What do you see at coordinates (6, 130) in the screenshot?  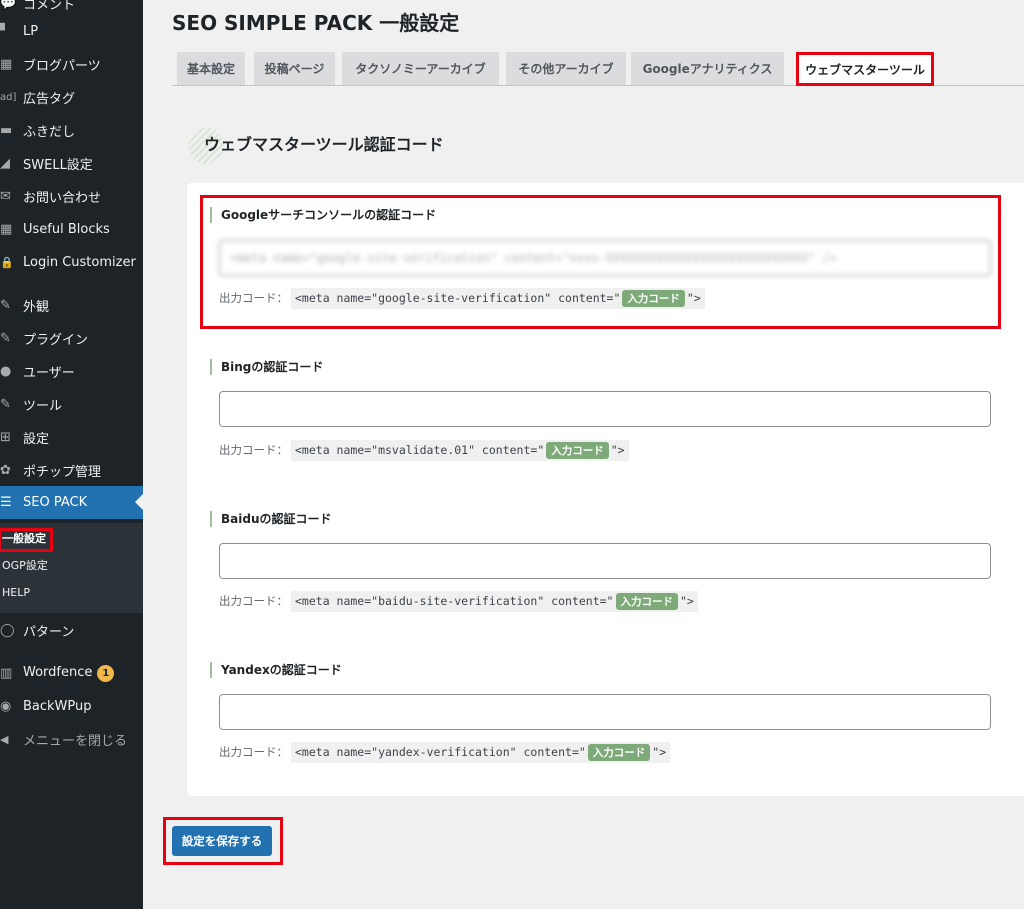 I see `speech-bubble-icon: ▬` at bounding box center [6, 130].